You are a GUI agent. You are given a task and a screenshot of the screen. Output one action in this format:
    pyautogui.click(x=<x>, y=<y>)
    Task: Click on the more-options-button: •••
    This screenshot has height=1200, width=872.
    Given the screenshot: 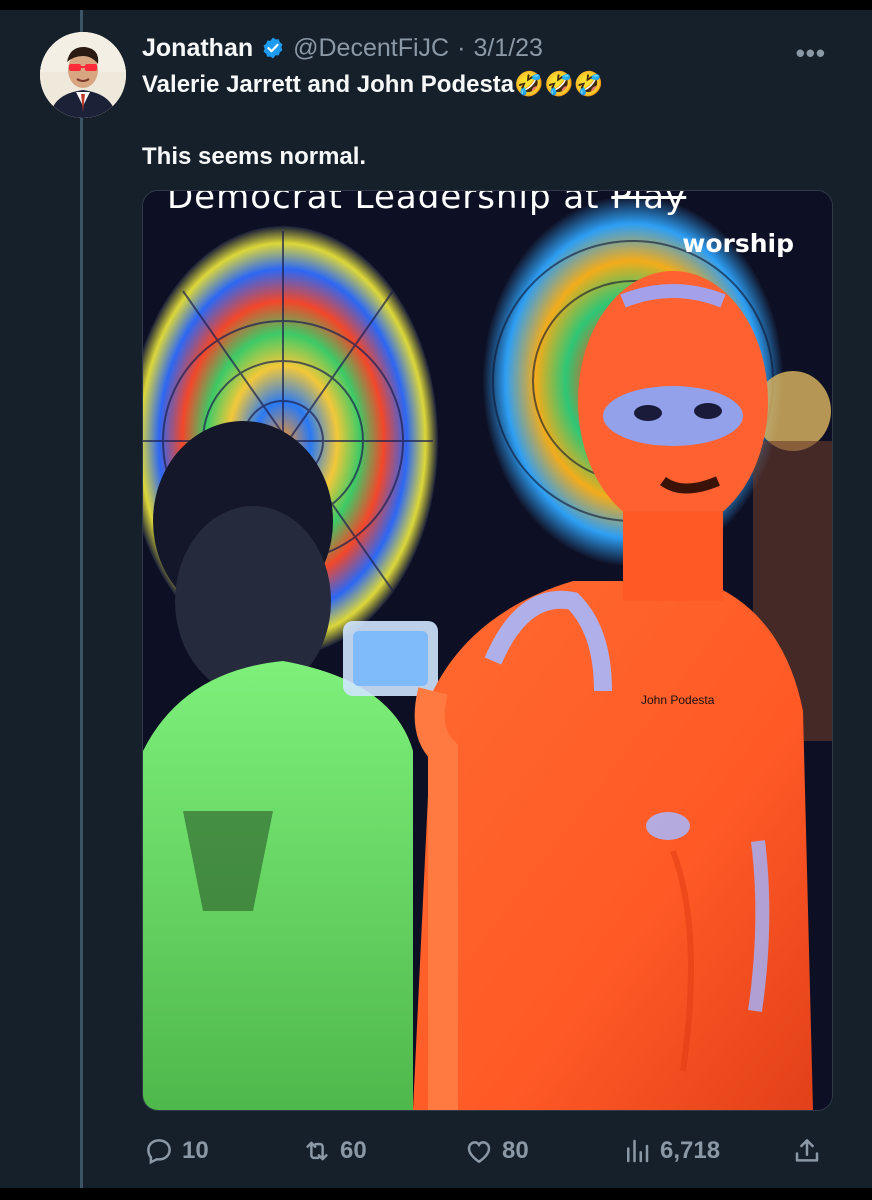 What is the action you would take?
    pyautogui.click(x=811, y=53)
    